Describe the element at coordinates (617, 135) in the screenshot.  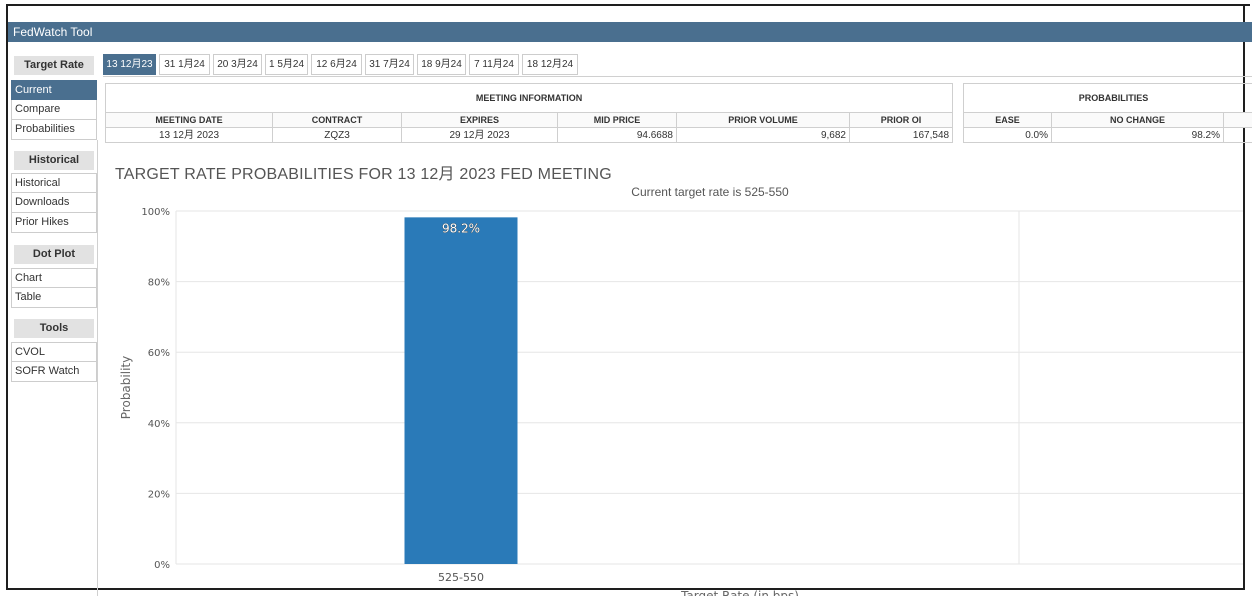
I see `mid-price-cell: 94.6688` at that location.